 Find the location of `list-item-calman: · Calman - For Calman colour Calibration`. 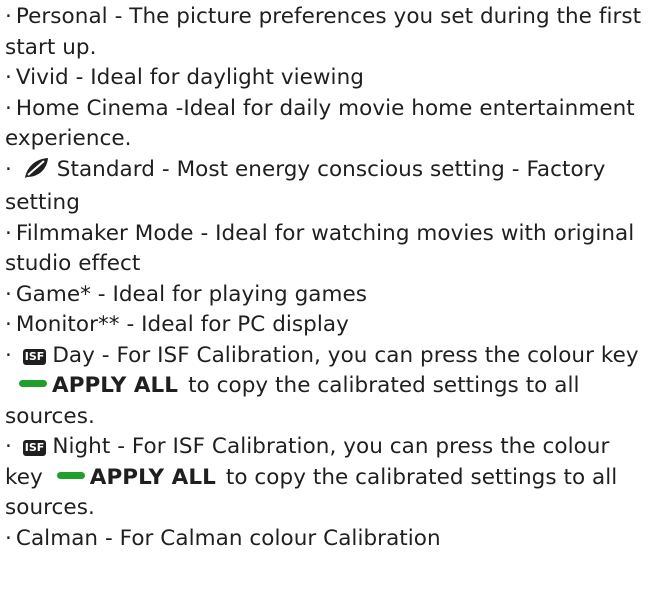

list-item-calman: · Calman - For Calman colour Calibration is located at coordinates (323, 539).